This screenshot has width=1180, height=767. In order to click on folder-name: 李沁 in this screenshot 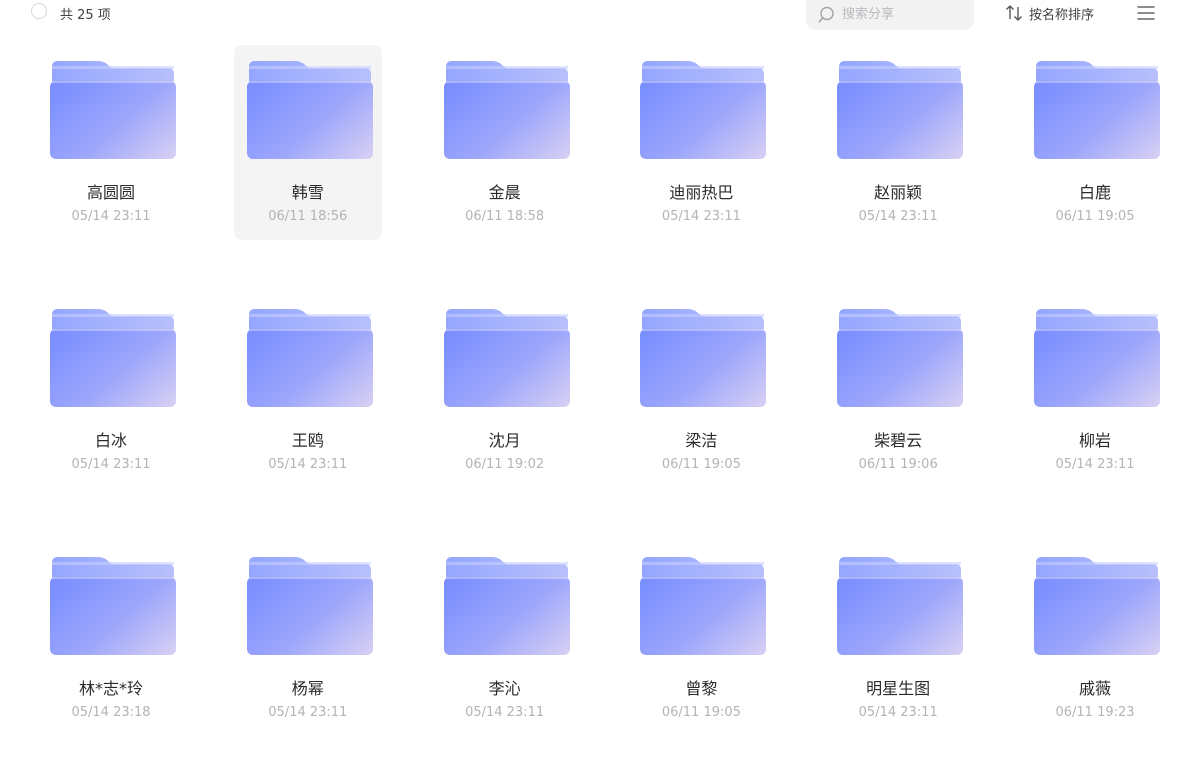, I will do `click(504, 688)`.